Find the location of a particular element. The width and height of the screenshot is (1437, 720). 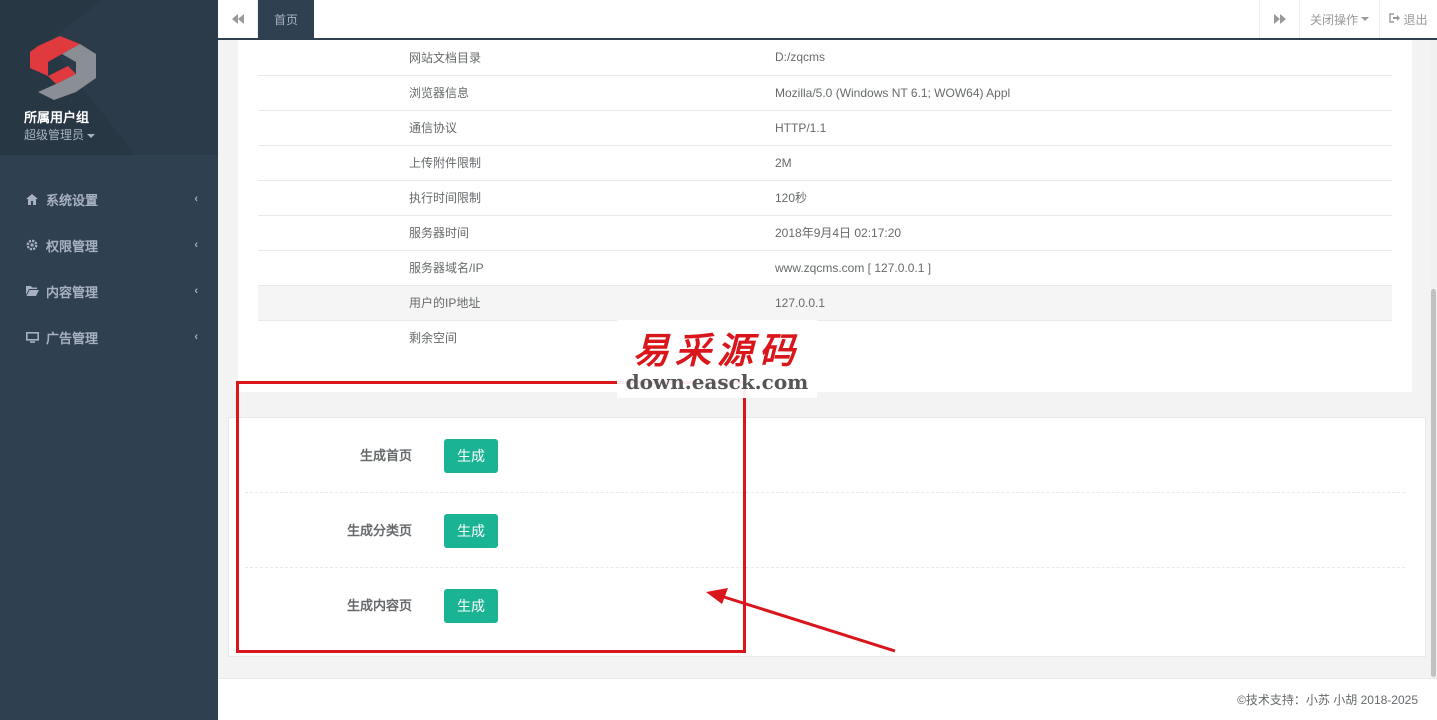

info-key: 服务器域名/IP is located at coordinates (516, 268).